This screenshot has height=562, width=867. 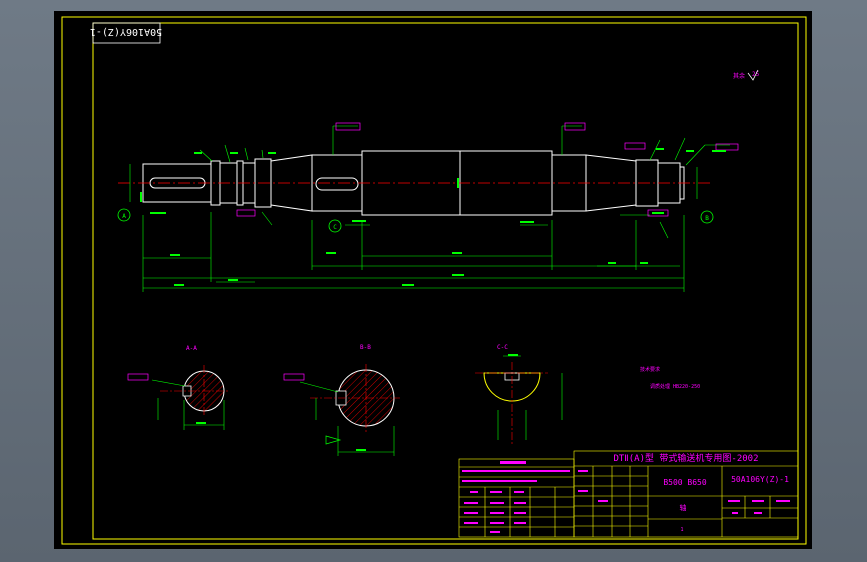 I want to click on tech-req-line: 调质处理 HB220-250, so click(x=675, y=386).